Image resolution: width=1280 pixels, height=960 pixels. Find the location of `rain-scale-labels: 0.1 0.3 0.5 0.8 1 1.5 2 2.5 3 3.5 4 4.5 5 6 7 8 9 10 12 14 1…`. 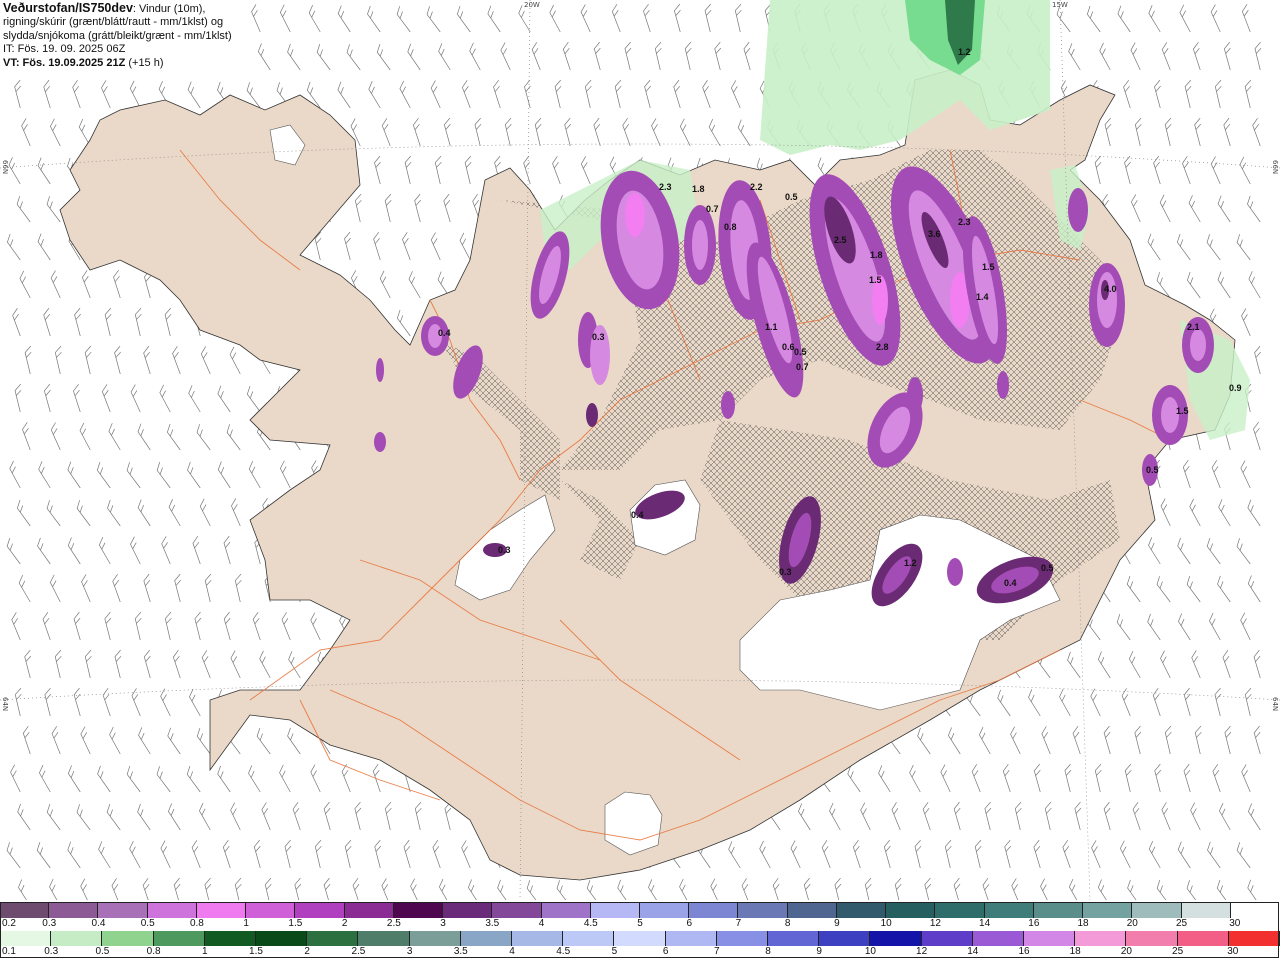

rain-scale-labels: 0.1 0.3 0.5 0.8 1 1.5 2 2.5 3 3.5 4 4.5 5 6 7 8 9 10 12 14 1… is located at coordinates (640, 953).